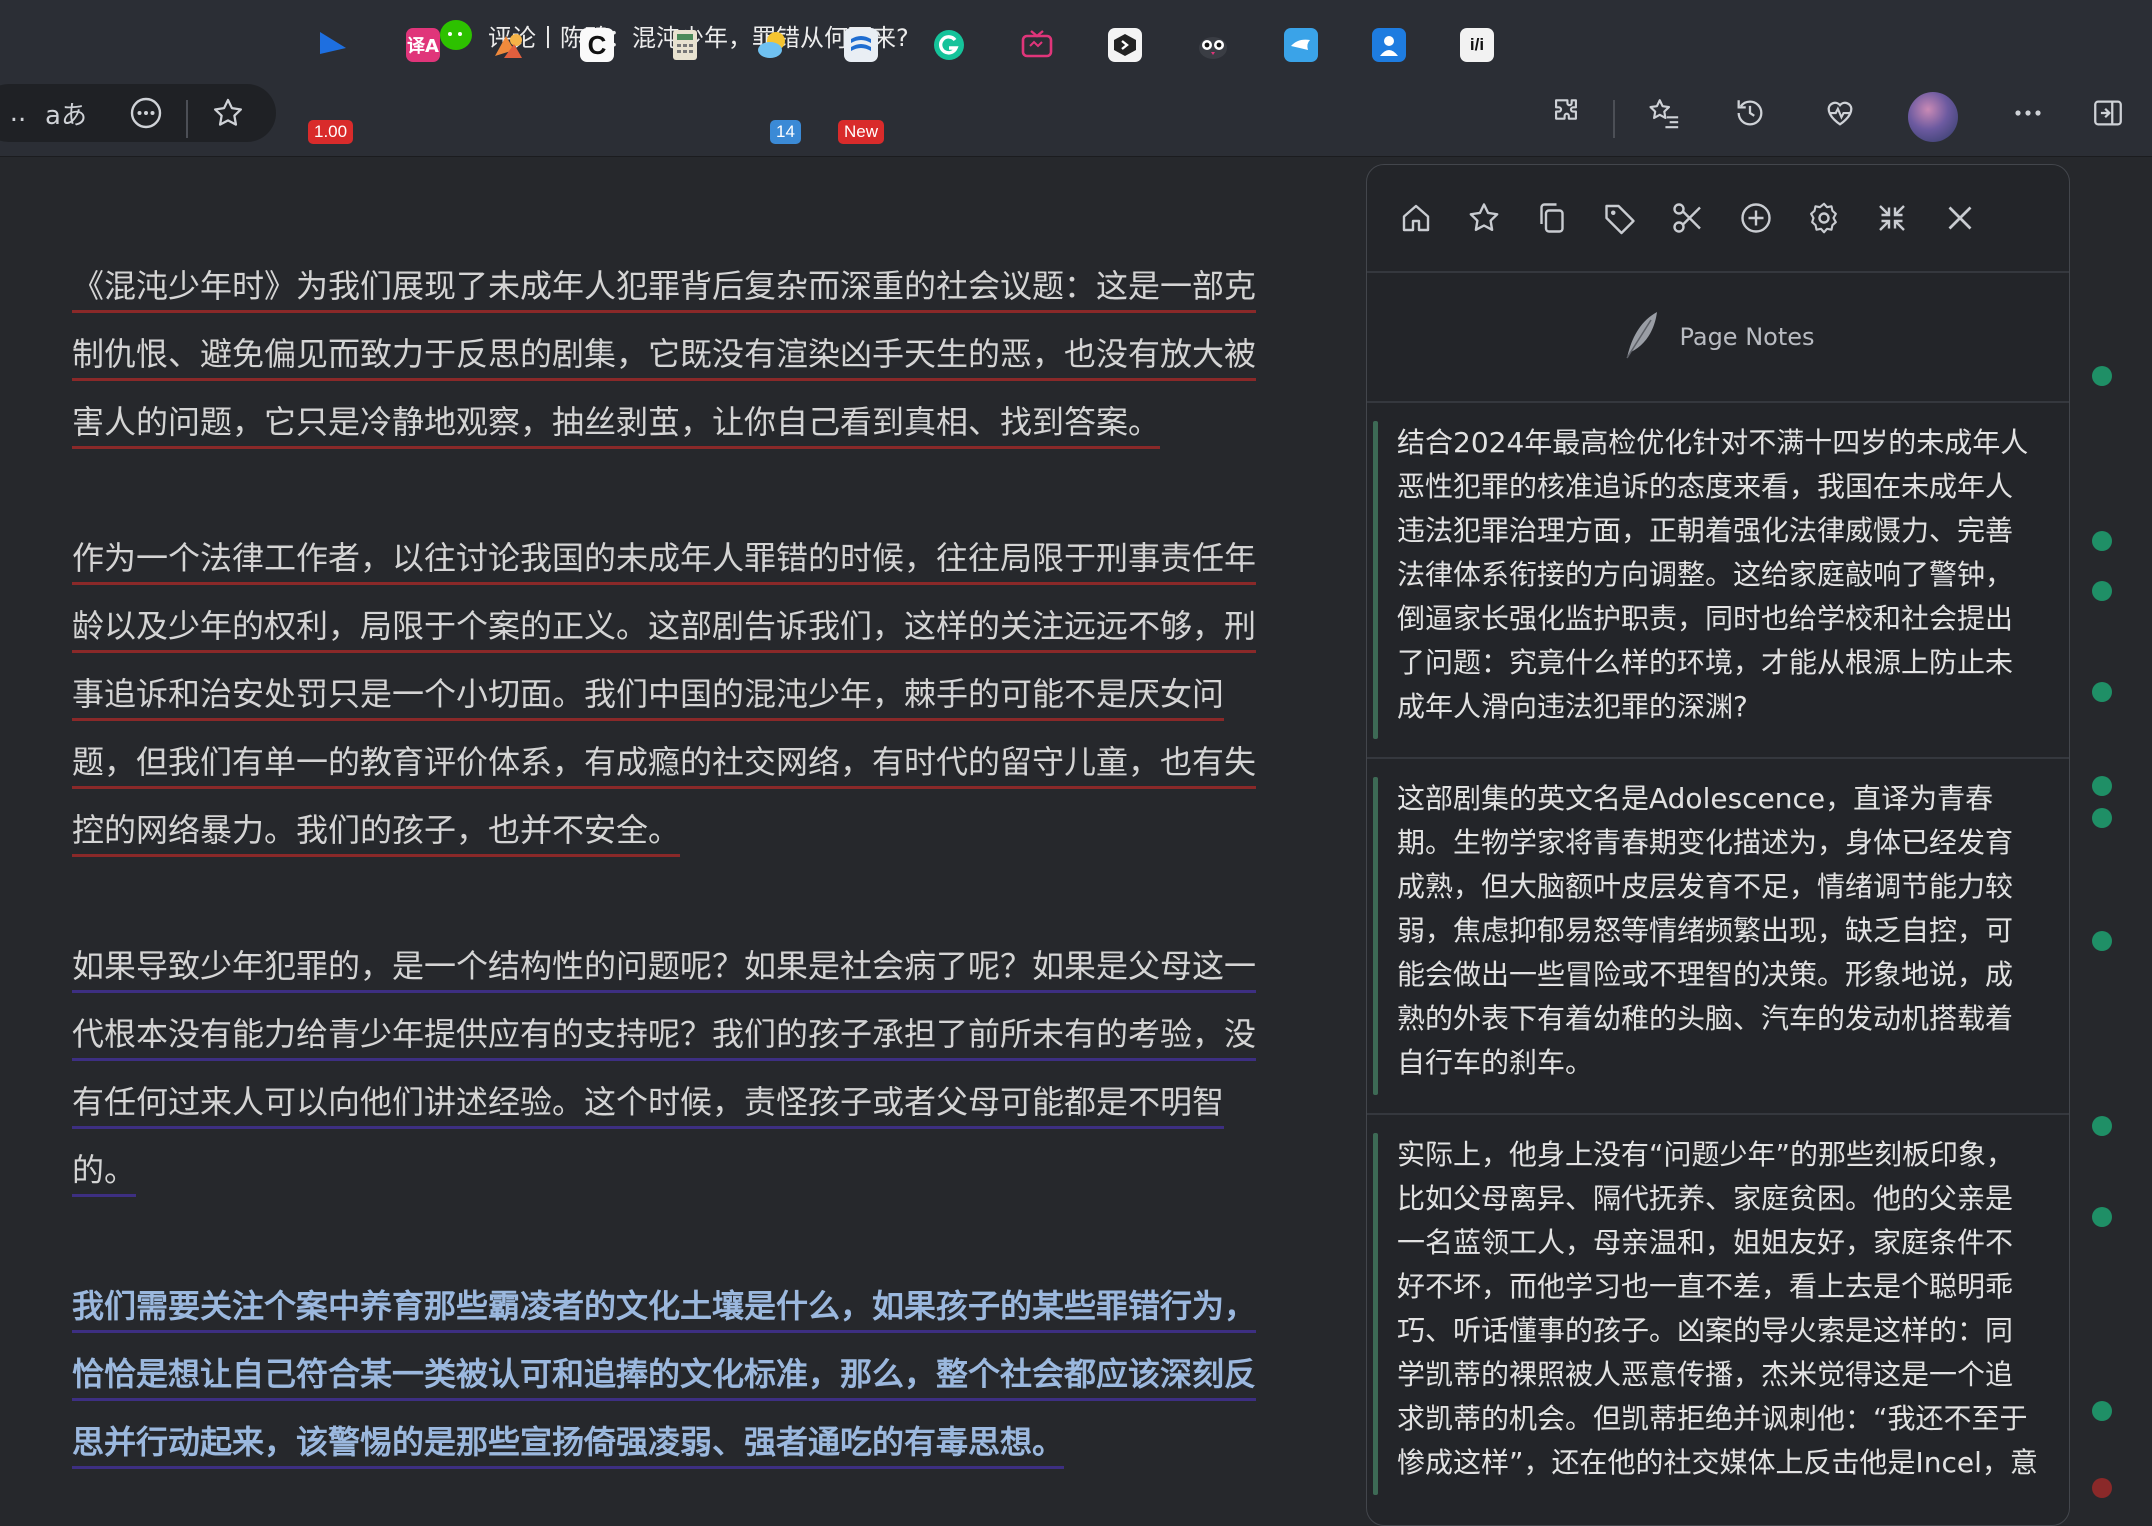 The width and height of the screenshot is (2152, 1526). I want to click on shapes-ext-icon, so click(509, 45).